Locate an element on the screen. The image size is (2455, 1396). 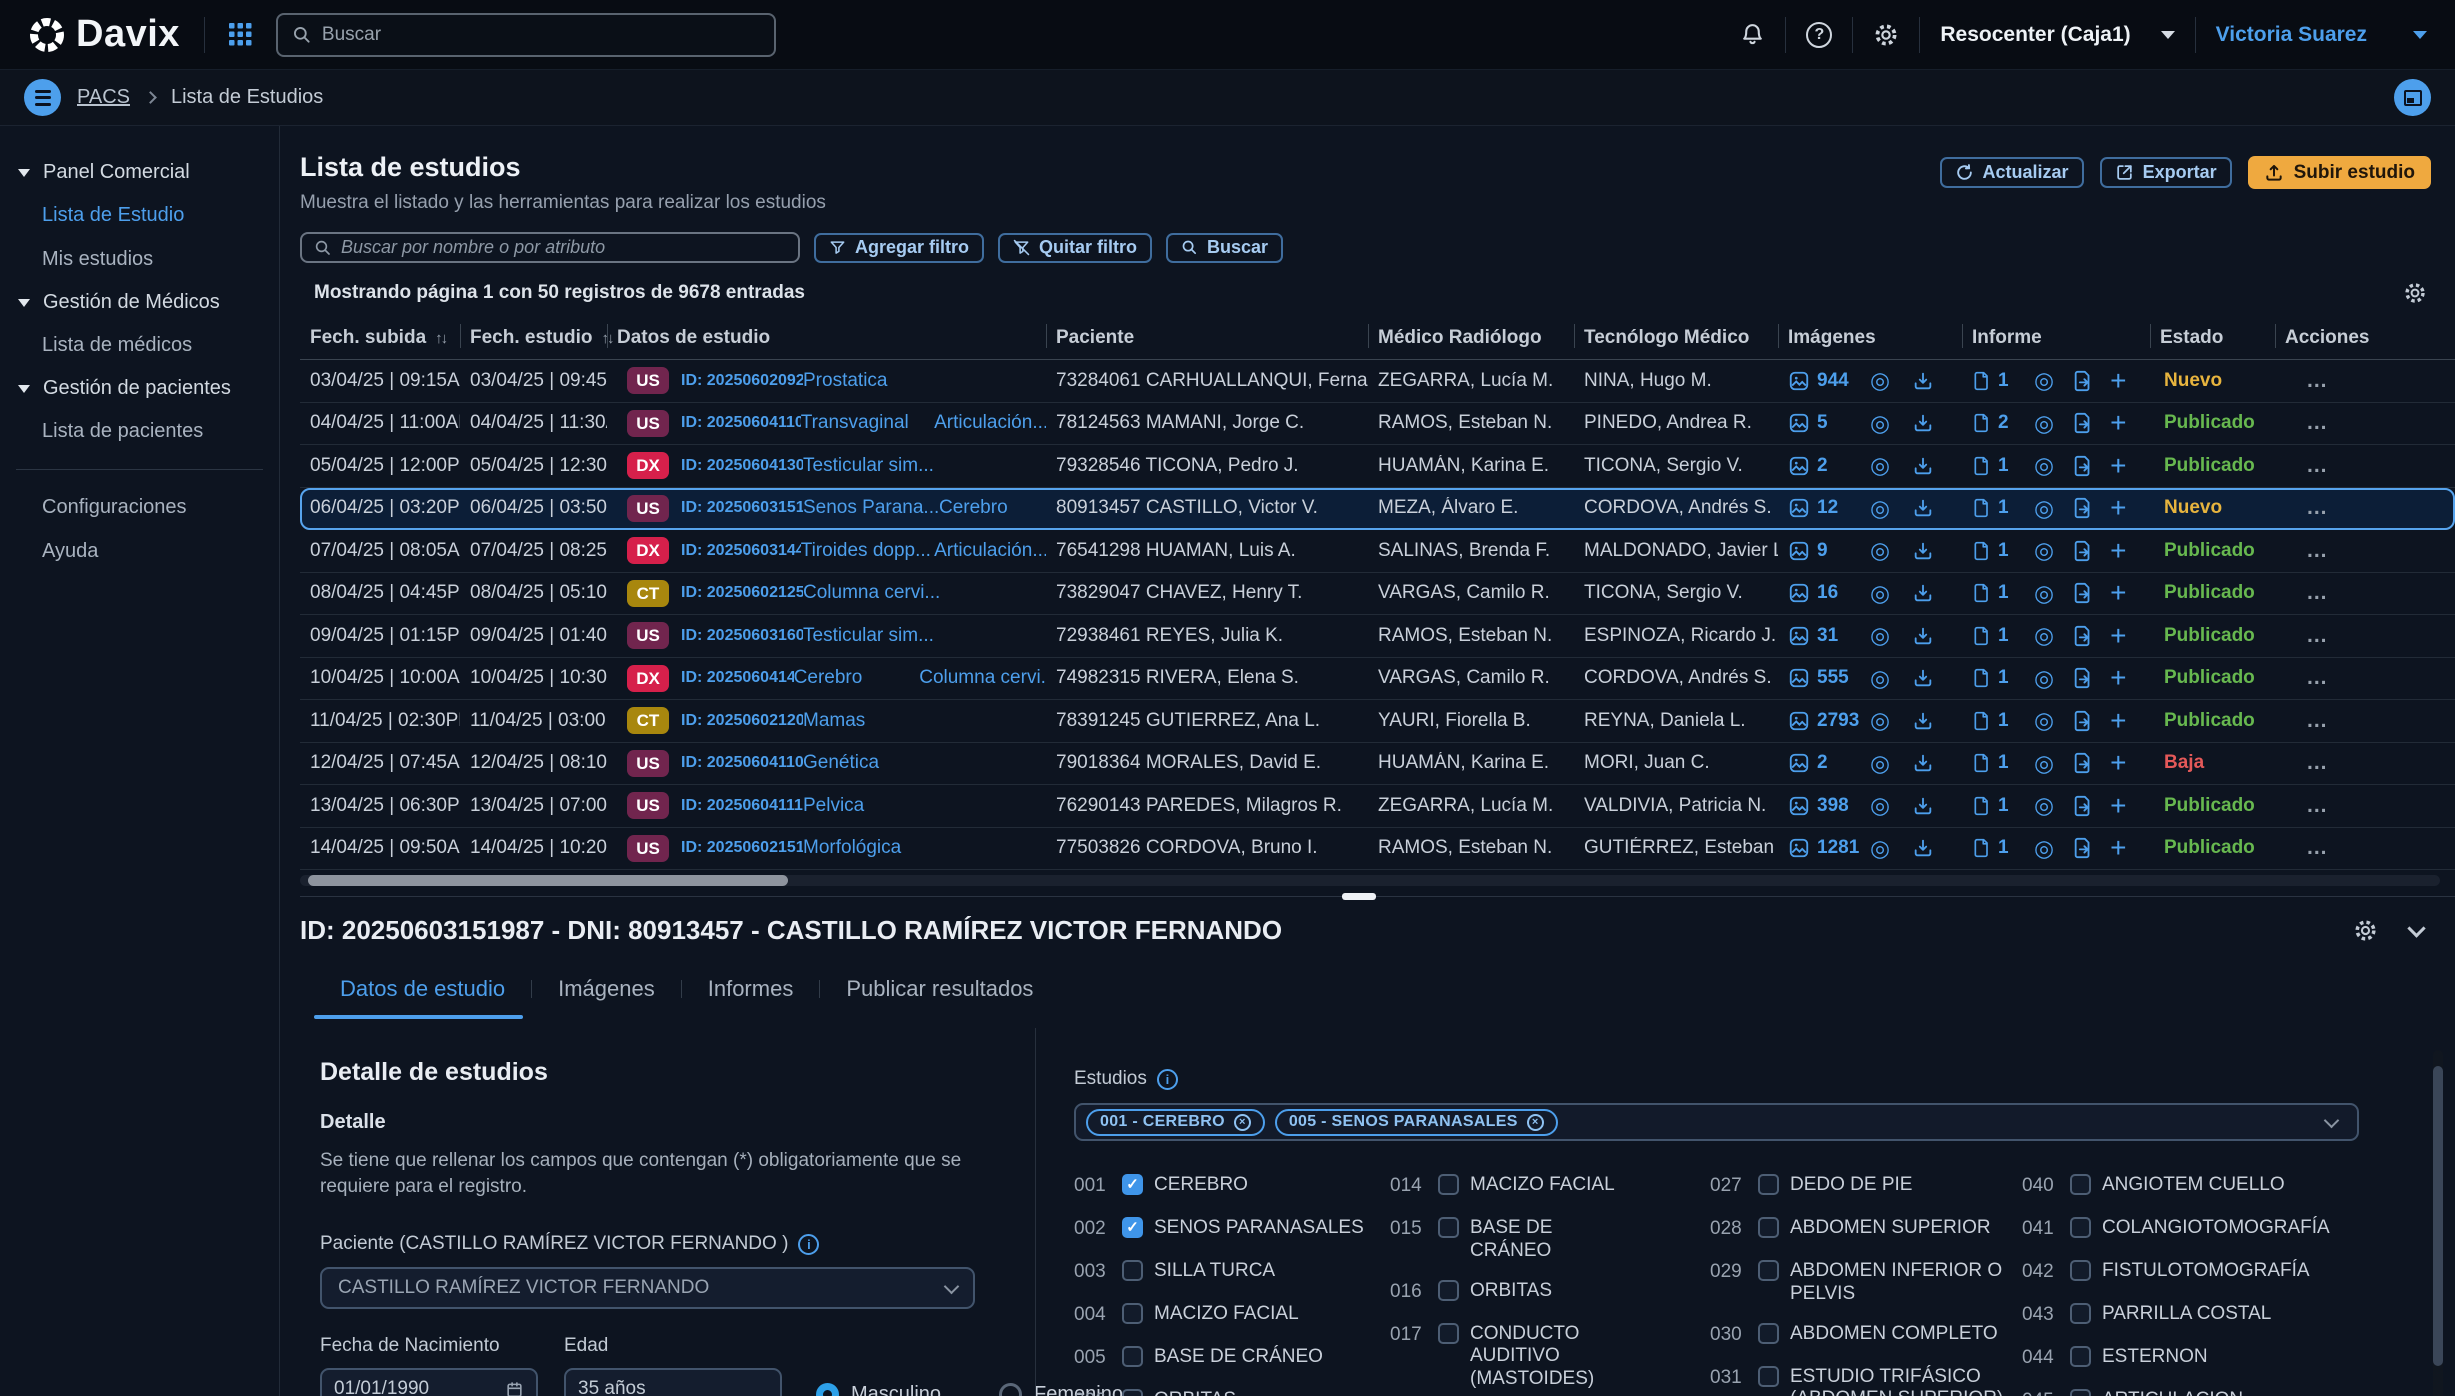
column-header: Fech. subida ↑↓ is located at coordinates (380, 339).